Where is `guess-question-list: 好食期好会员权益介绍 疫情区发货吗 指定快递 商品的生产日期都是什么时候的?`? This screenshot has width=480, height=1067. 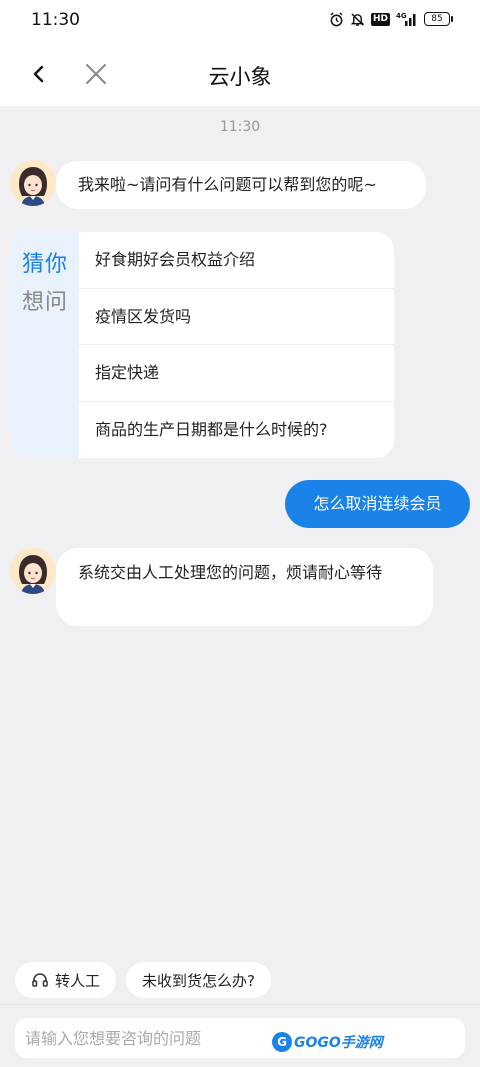
guess-question-list: 好食期好会员权益介绍 疫情区发货吗 指定快递 商品的生产日期都是什么时候的? is located at coordinates (236, 345).